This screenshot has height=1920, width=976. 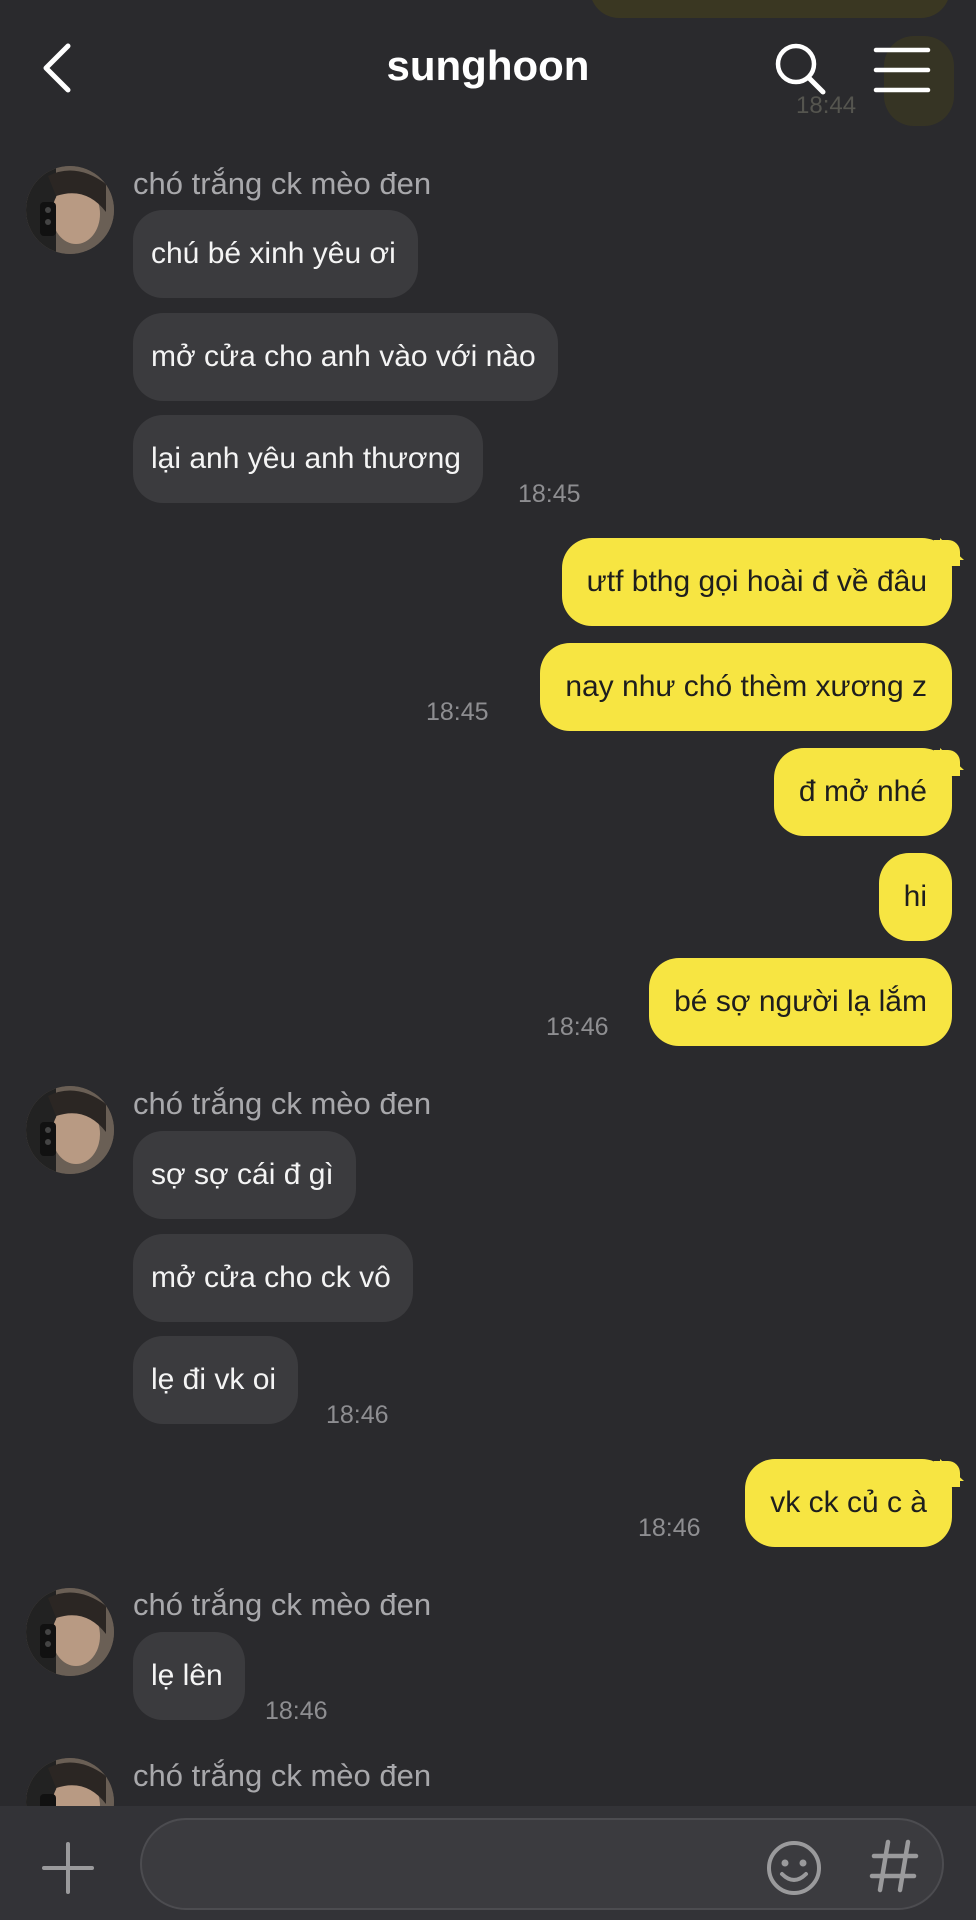 I want to click on message-bubble-incoming: mở cửa cho ck vô, so click(x=273, y=1278).